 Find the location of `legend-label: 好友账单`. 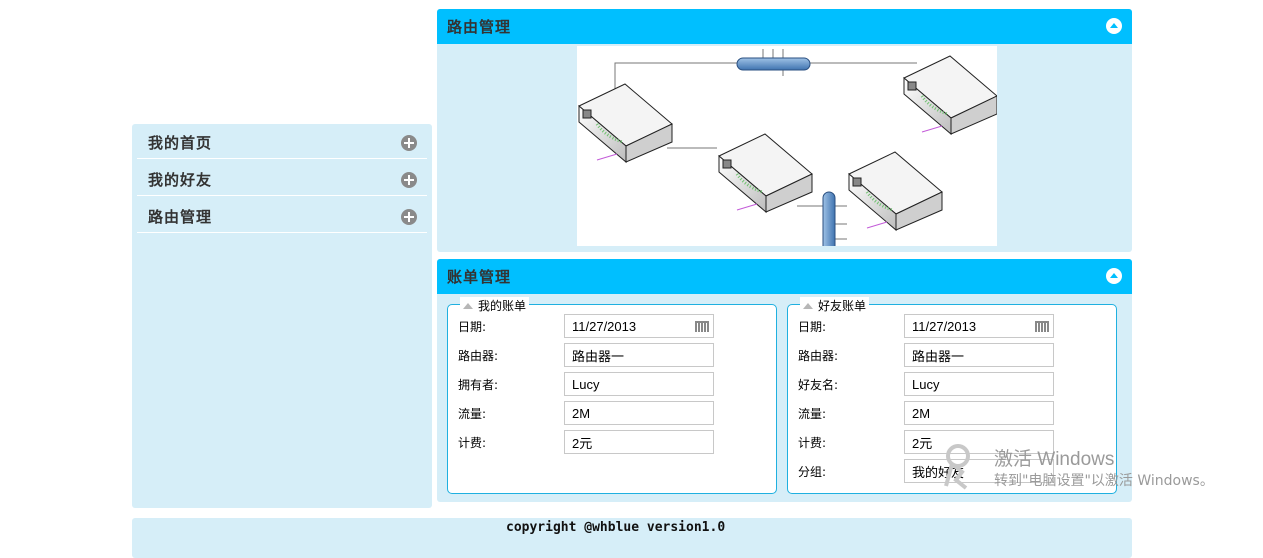

legend-label: 好友账单 is located at coordinates (842, 306).